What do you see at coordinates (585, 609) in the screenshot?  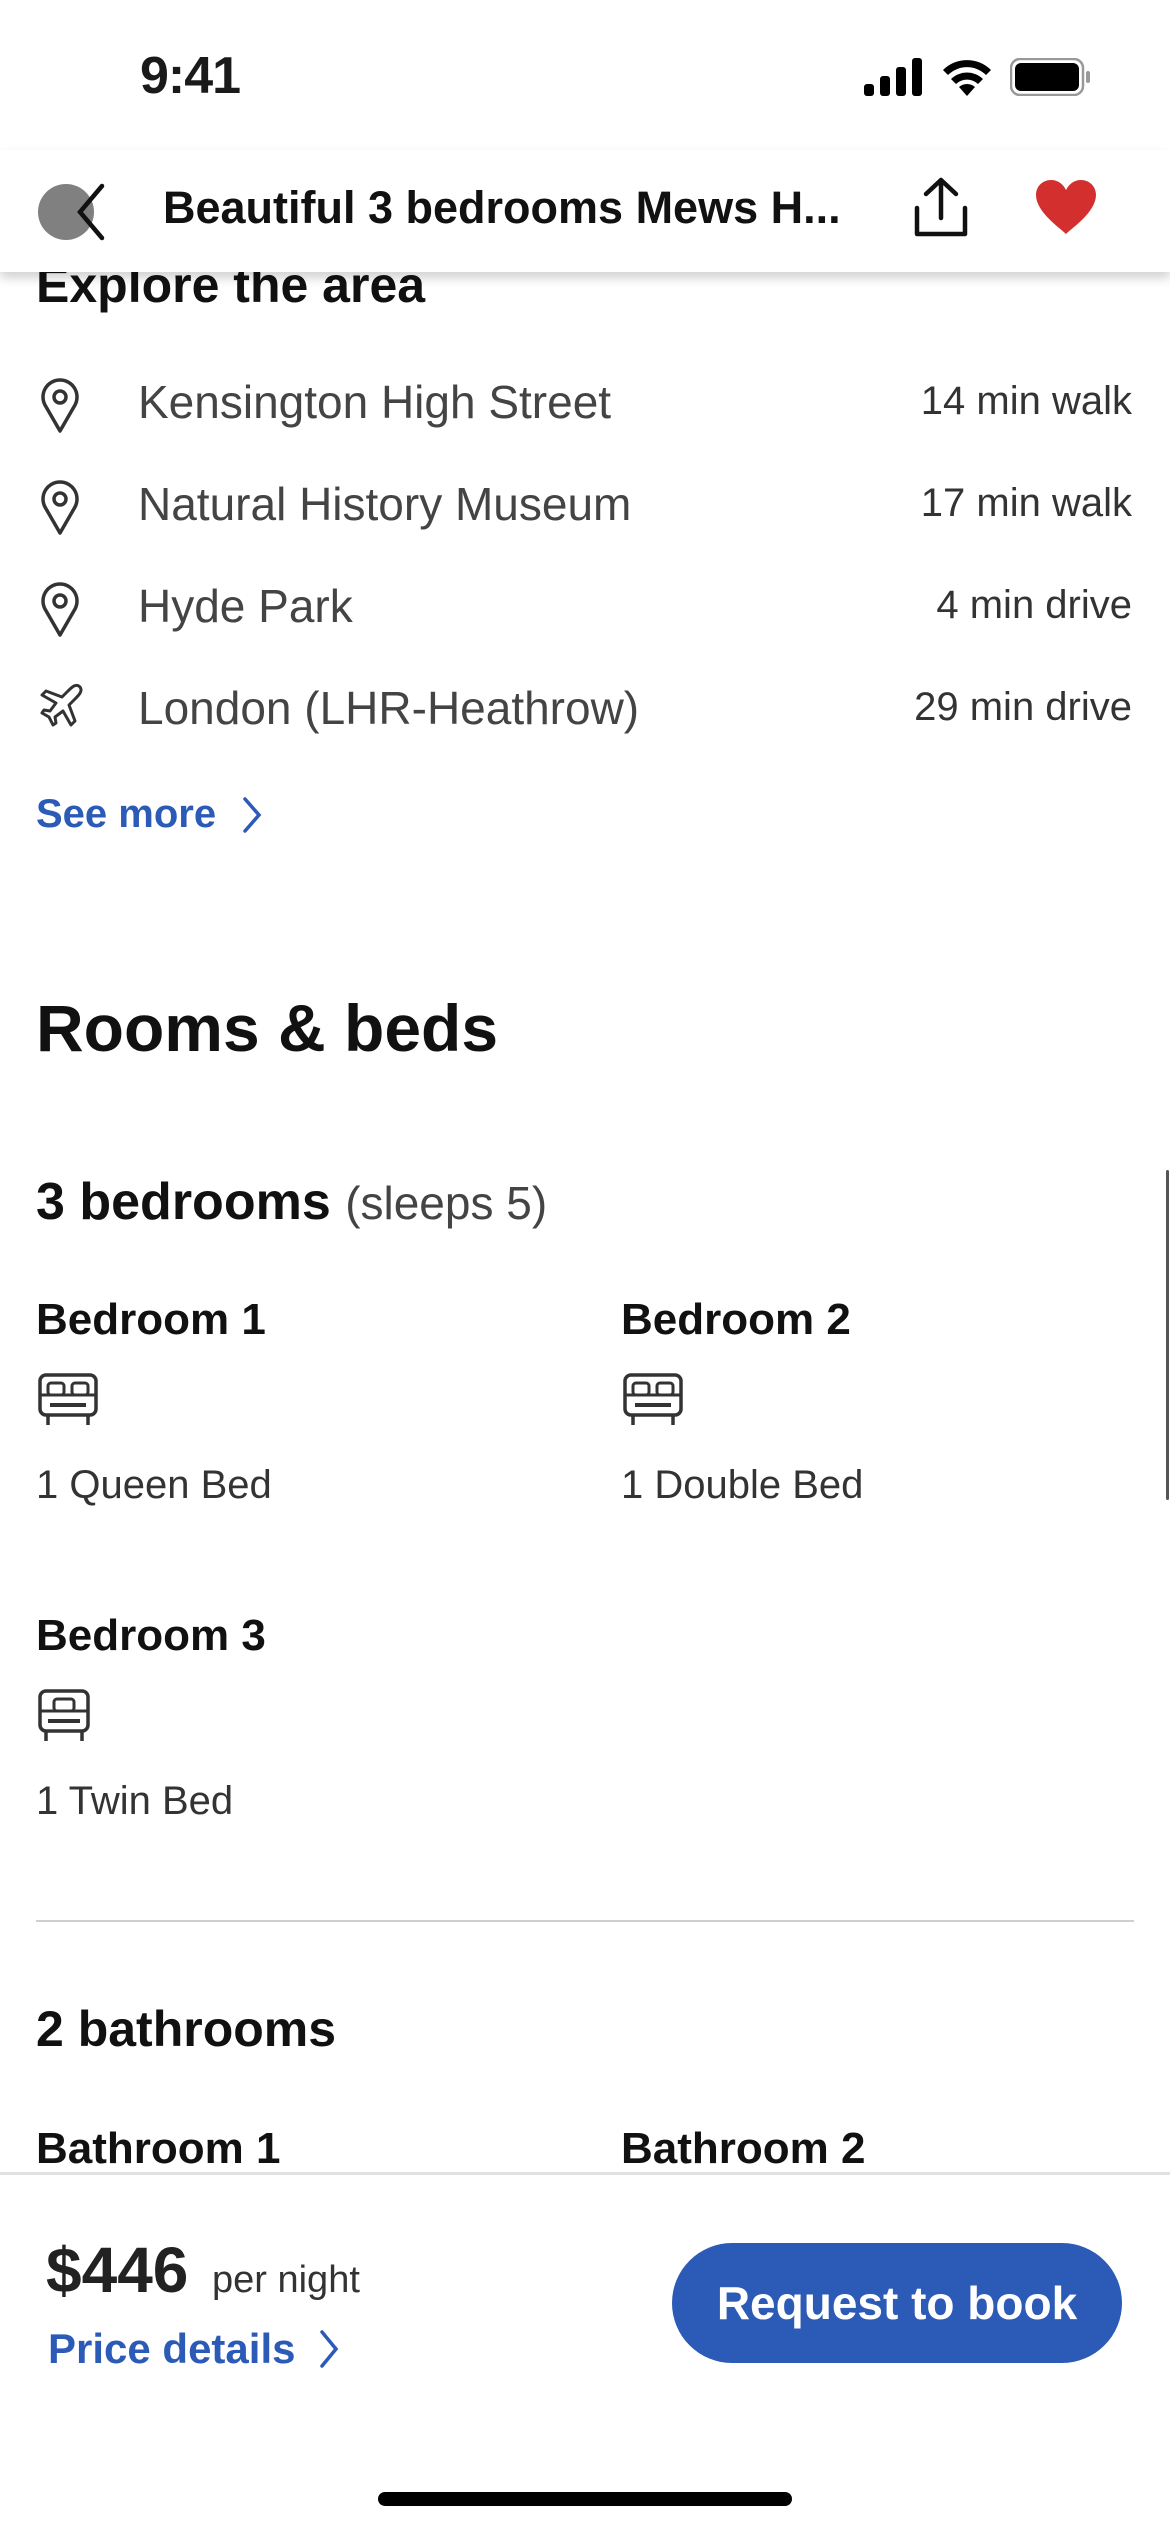 I see `place-item: Hyde Park 4 min drive` at bounding box center [585, 609].